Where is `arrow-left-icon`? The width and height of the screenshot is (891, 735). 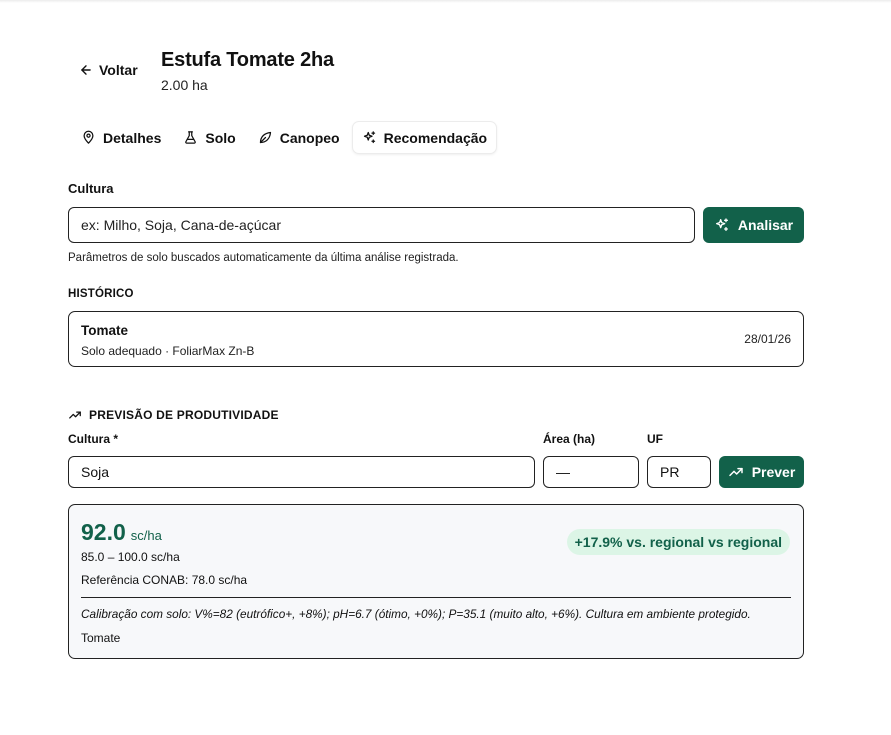 arrow-left-icon is located at coordinates (86, 70).